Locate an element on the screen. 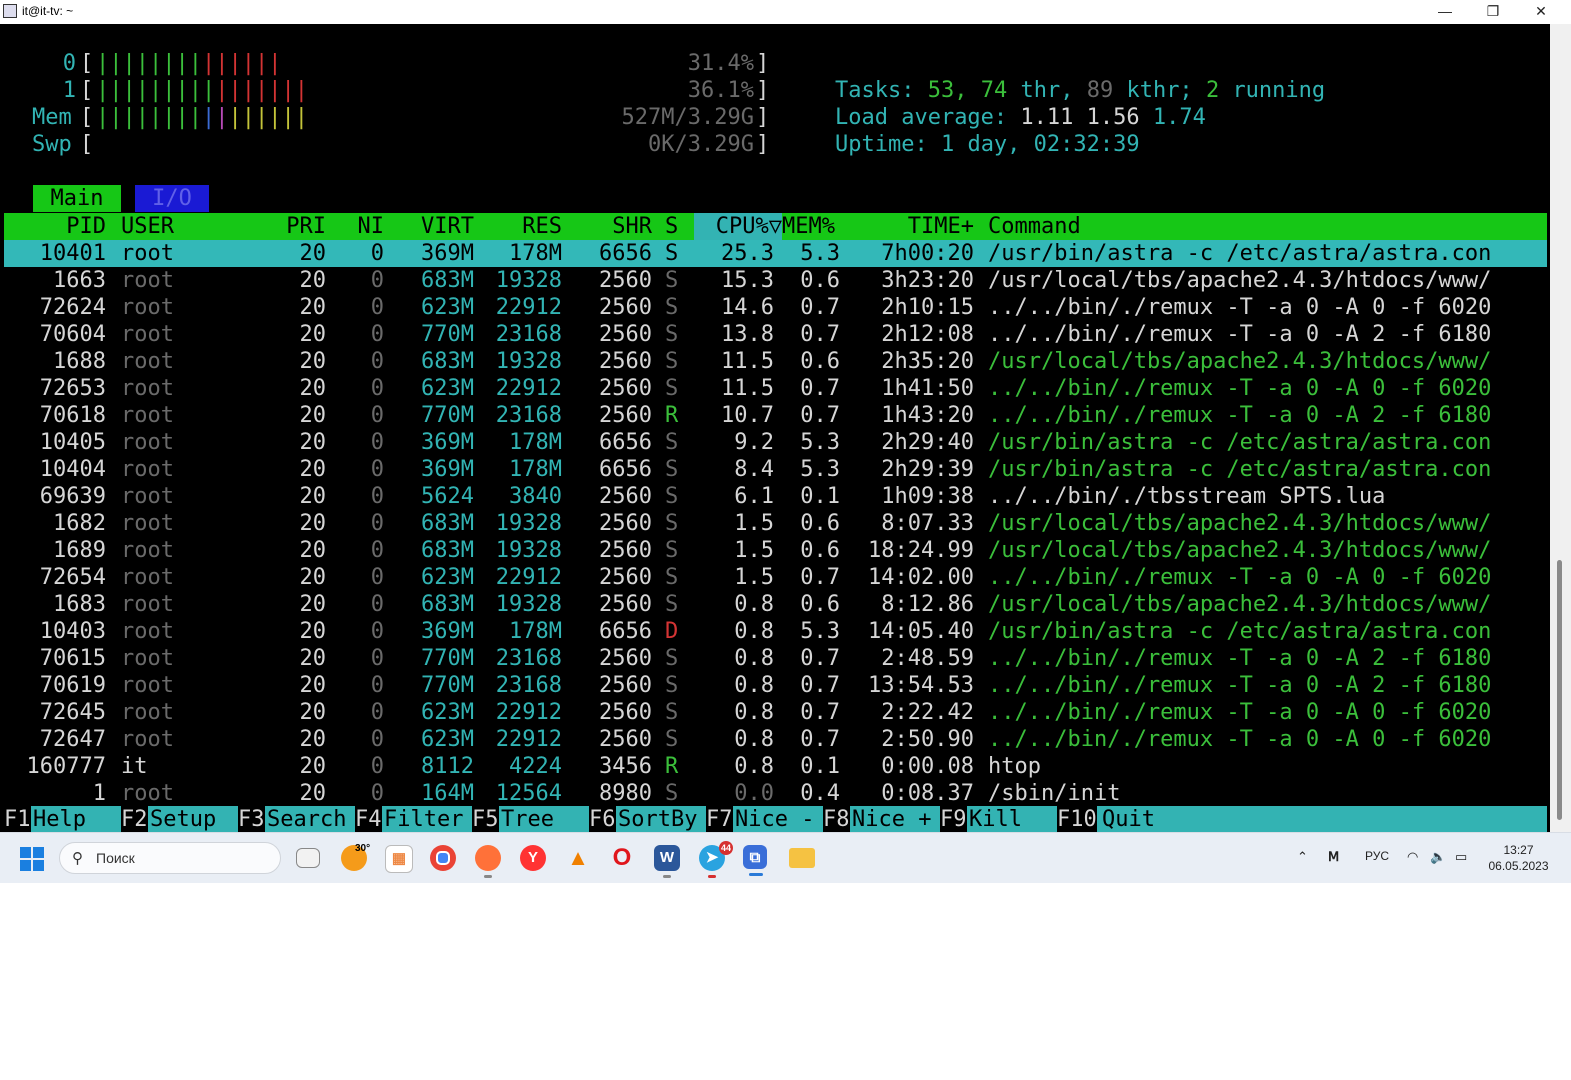 This screenshot has width=1571, height=1080. col-virt: VIRT is located at coordinates (434, 226).